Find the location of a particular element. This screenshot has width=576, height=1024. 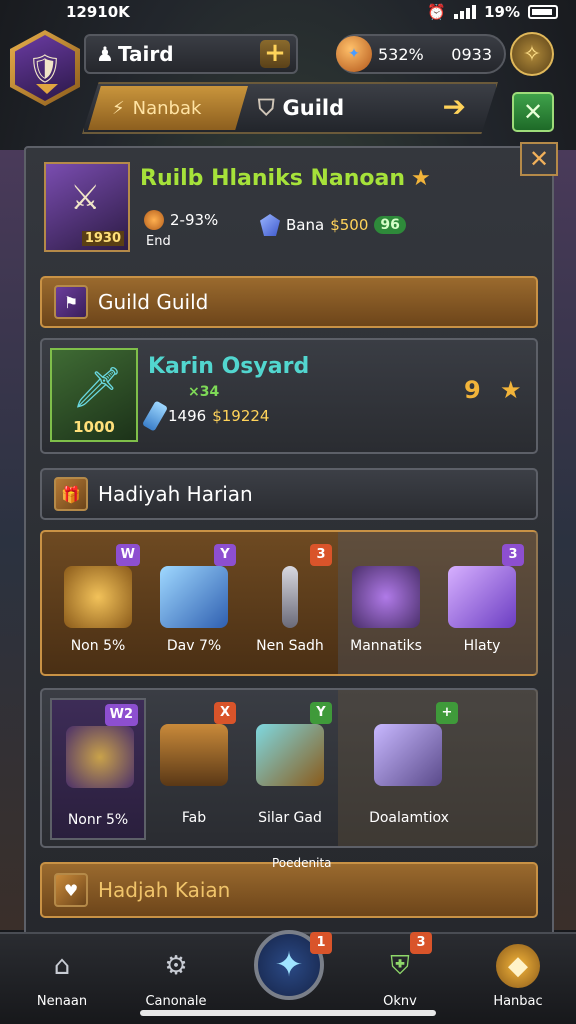

item-badge: Y is located at coordinates (321, 713).